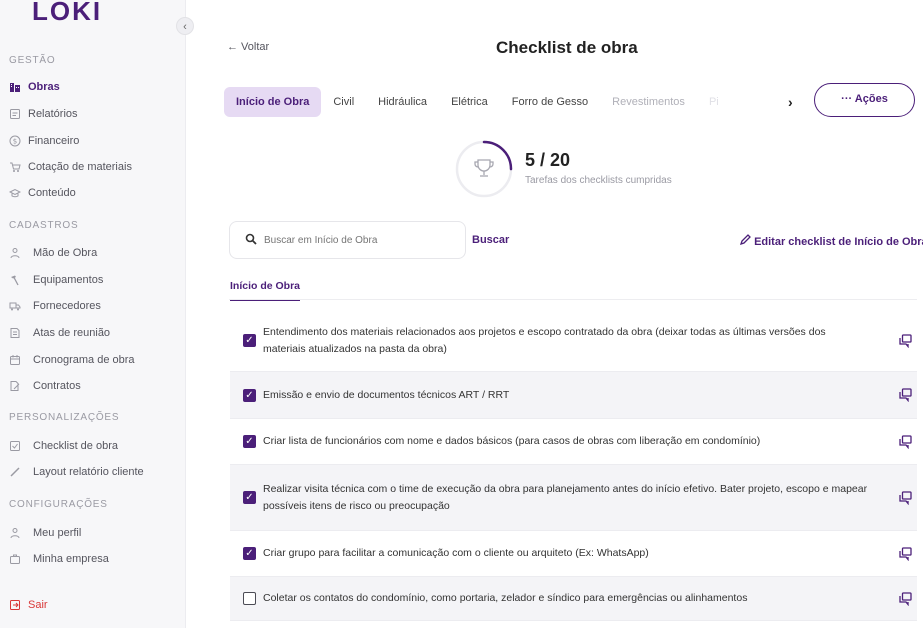 The width and height of the screenshot is (923, 628). What do you see at coordinates (15, 333) in the screenshot?
I see `minutes-icon` at bounding box center [15, 333].